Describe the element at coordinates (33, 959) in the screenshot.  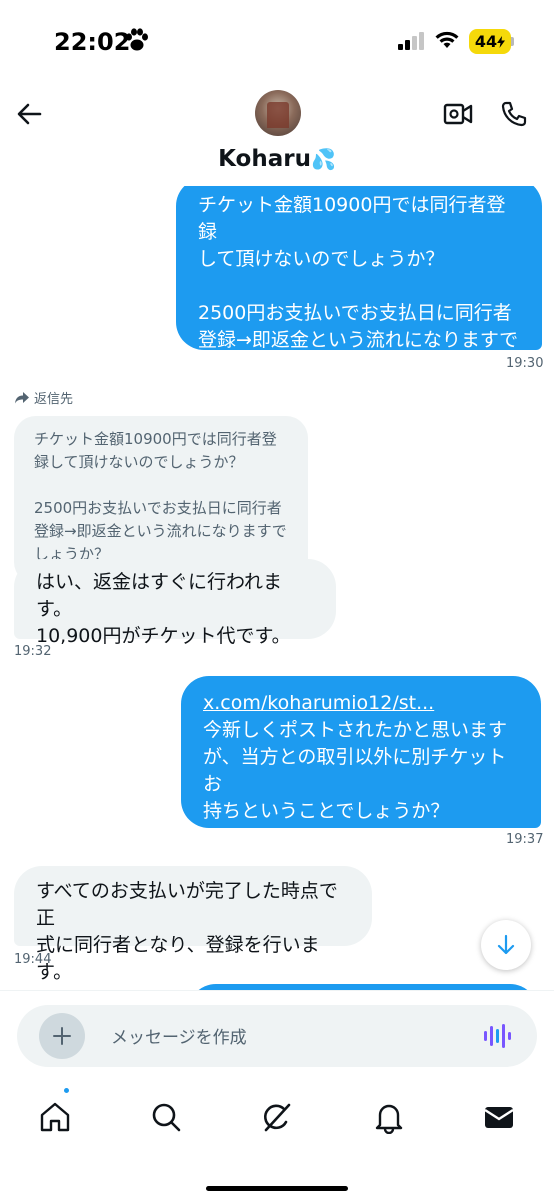
I see `message-timestamp: 19:44` at that location.